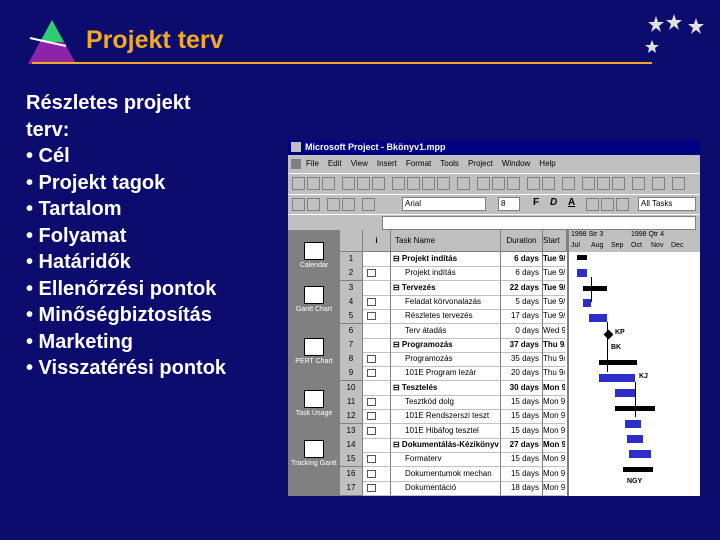  Describe the element at coordinates (483, 183) in the screenshot. I see `link-icon` at that location.